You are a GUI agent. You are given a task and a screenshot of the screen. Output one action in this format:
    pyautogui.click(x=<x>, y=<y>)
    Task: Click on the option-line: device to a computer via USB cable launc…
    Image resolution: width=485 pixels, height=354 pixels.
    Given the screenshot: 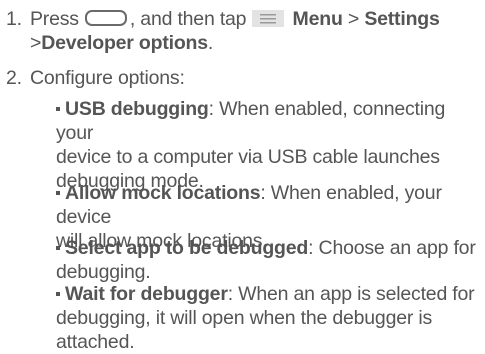 What is the action you would take?
    pyautogui.click(x=248, y=157)
    